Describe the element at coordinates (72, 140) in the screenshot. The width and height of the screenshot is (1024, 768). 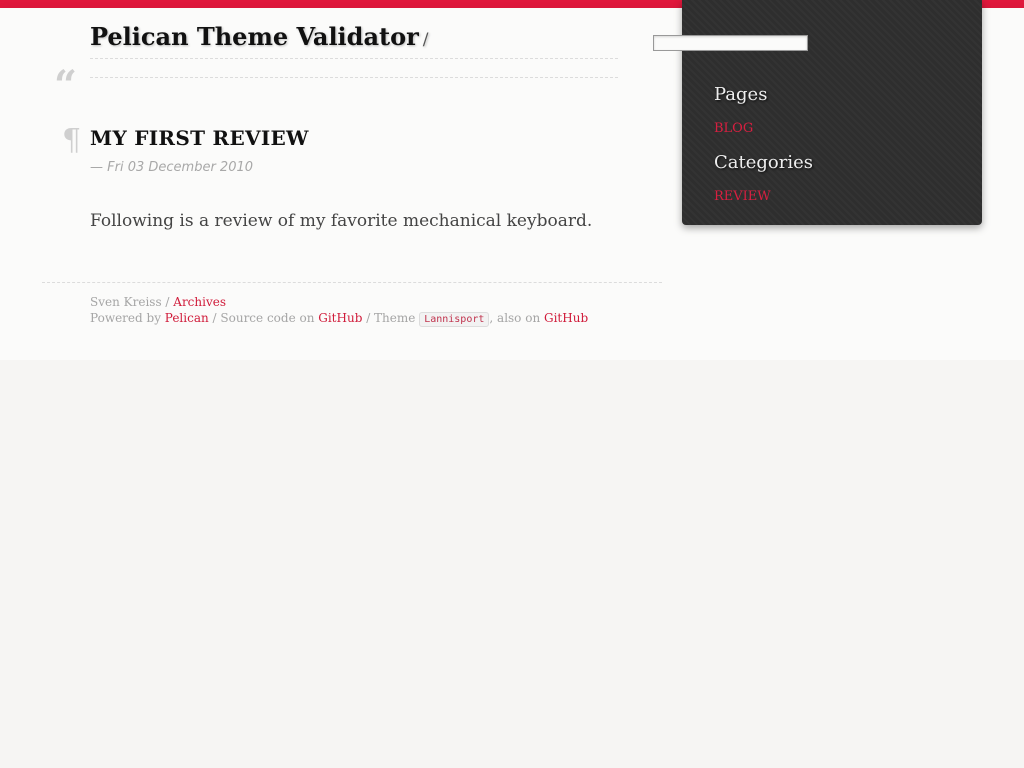
I see `pilcrow-icon: ¶` at that location.